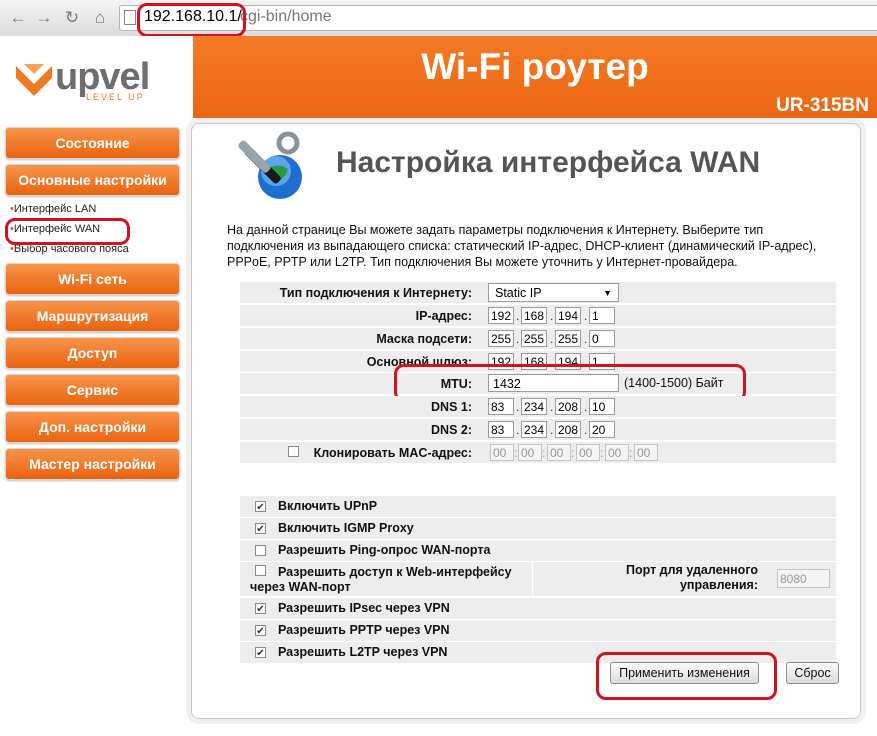 This screenshot has width=877, height=736. Describe the element at coordinates (607, 293) in the screenshot. I see `chevron-down-icon: ▼` at that location.